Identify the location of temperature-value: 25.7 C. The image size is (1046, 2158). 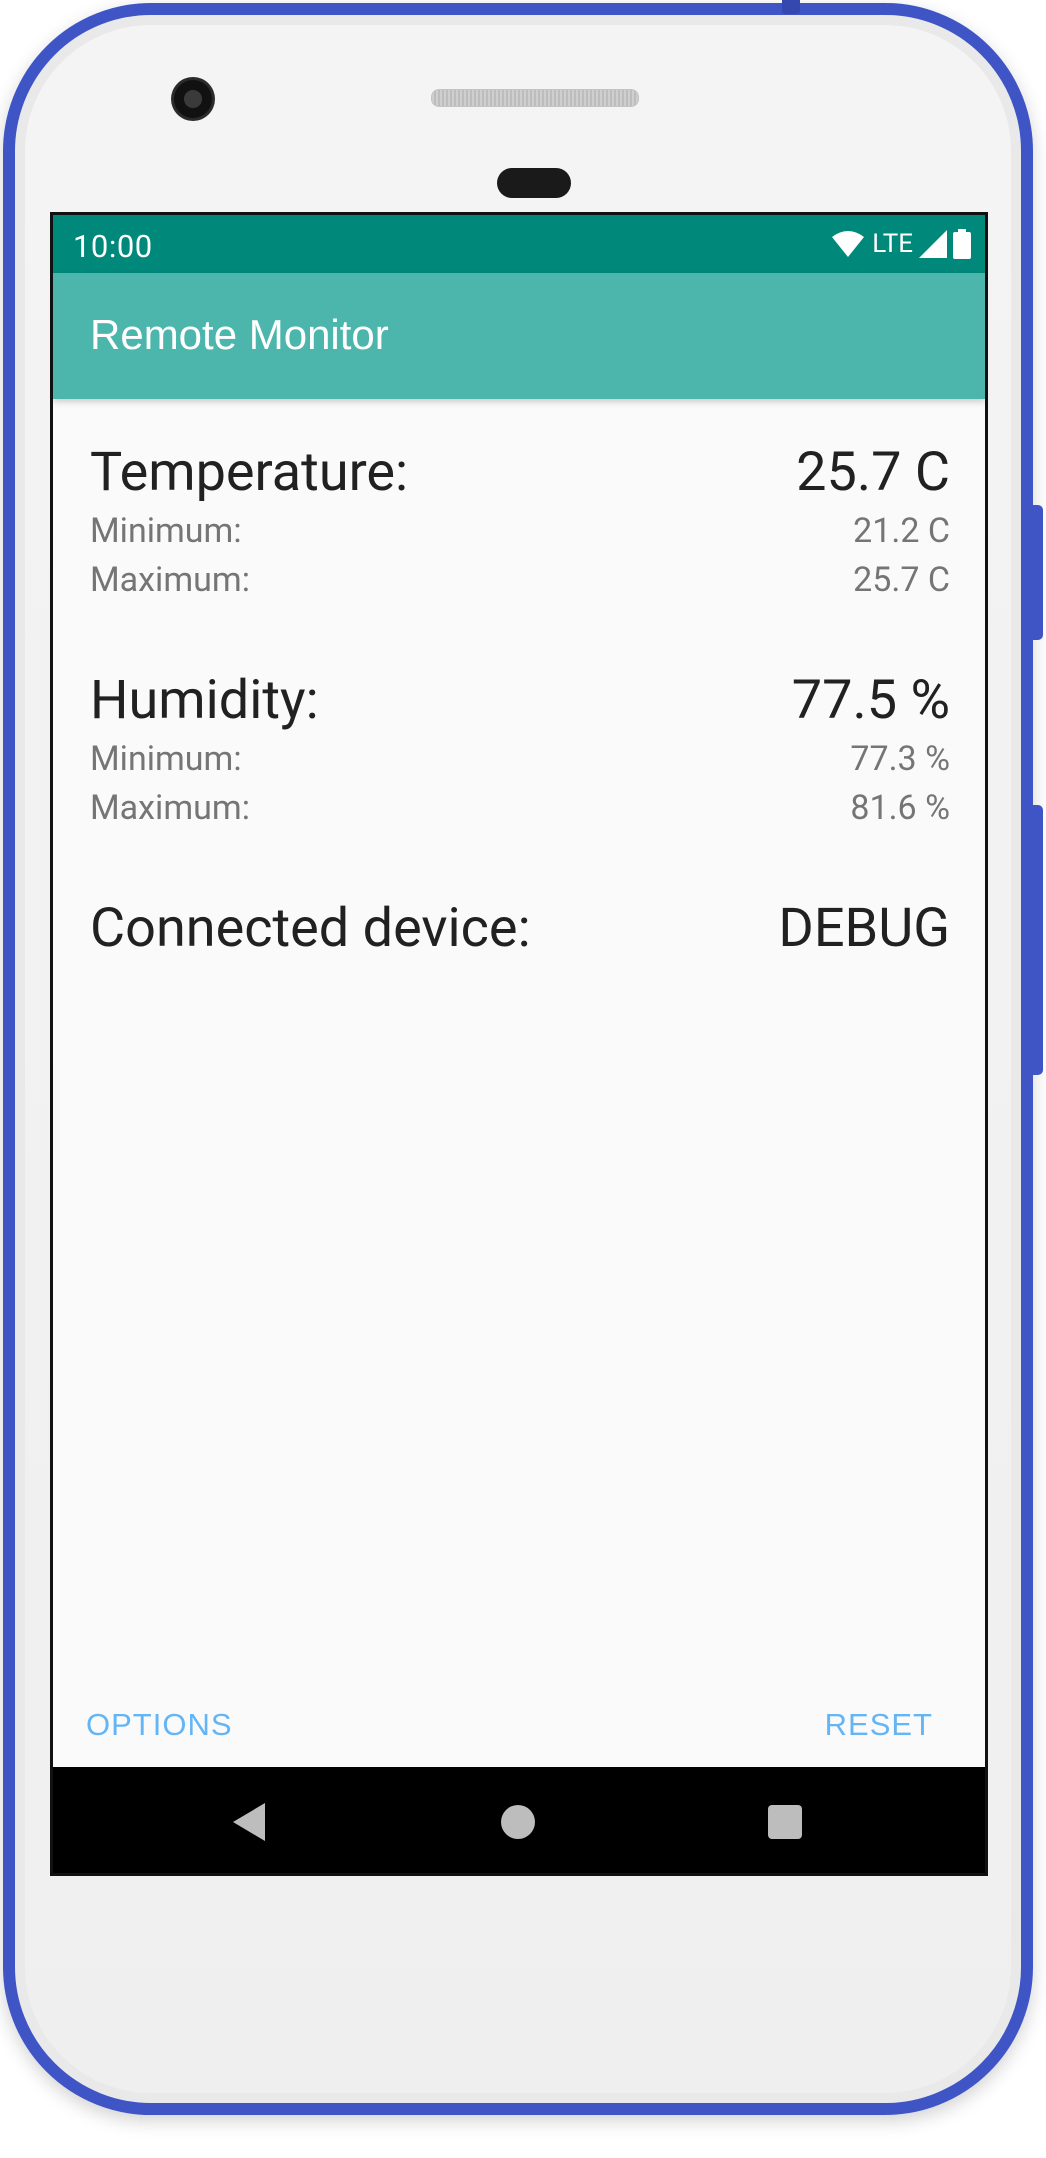
(873, 472).